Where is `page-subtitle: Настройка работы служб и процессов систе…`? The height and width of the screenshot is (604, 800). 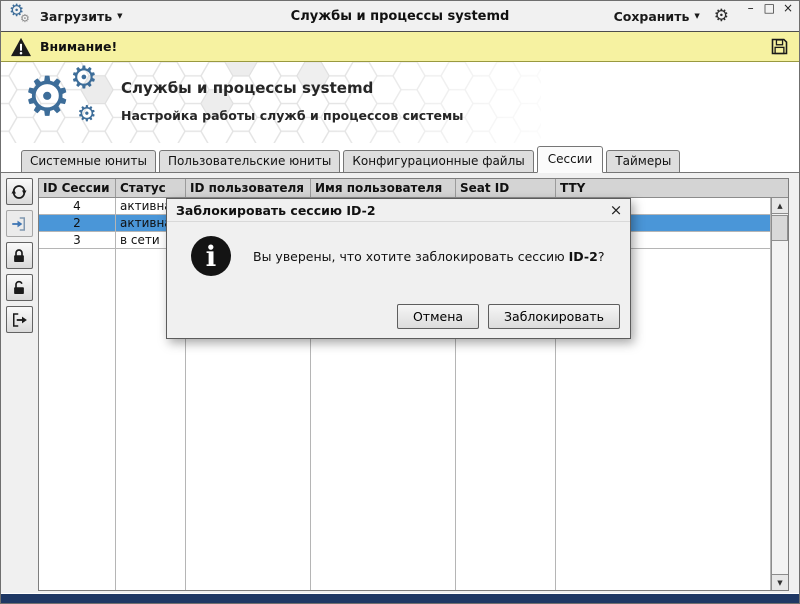 page-subtitle: Настройка работы служб и процессов систе… is located at coordinates (292, 115).